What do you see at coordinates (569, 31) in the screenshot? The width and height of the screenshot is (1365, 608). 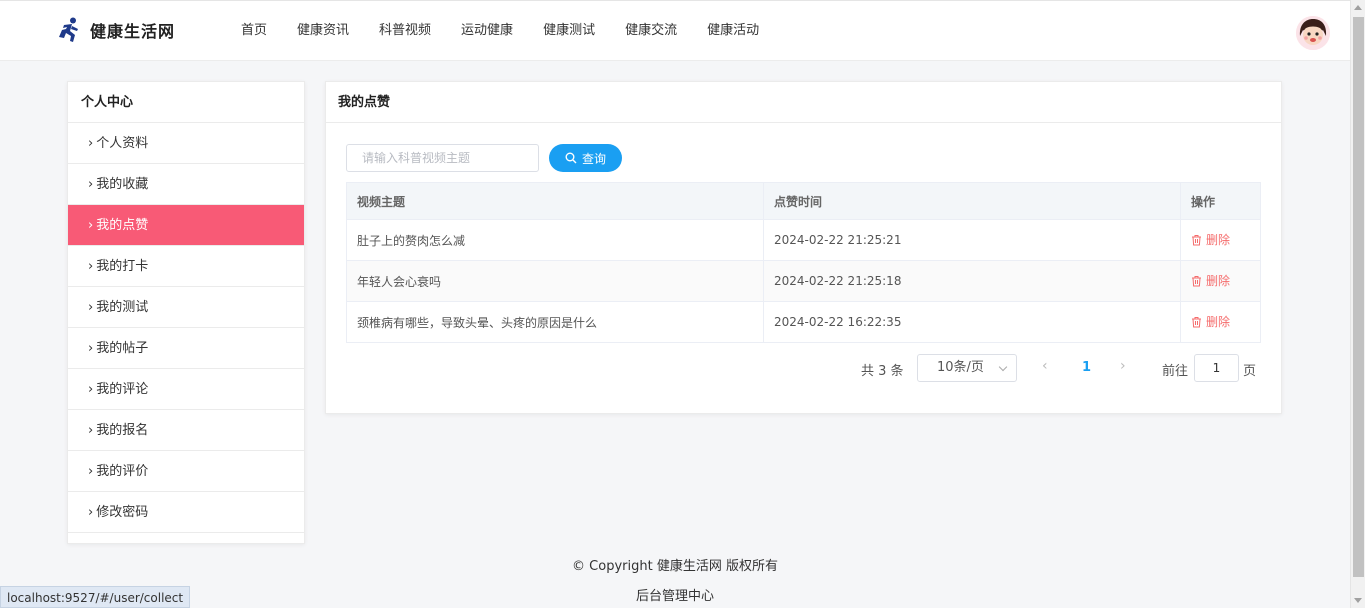 I see `nav-item-health-test: 健康测试` at bounding box center [569, 31].